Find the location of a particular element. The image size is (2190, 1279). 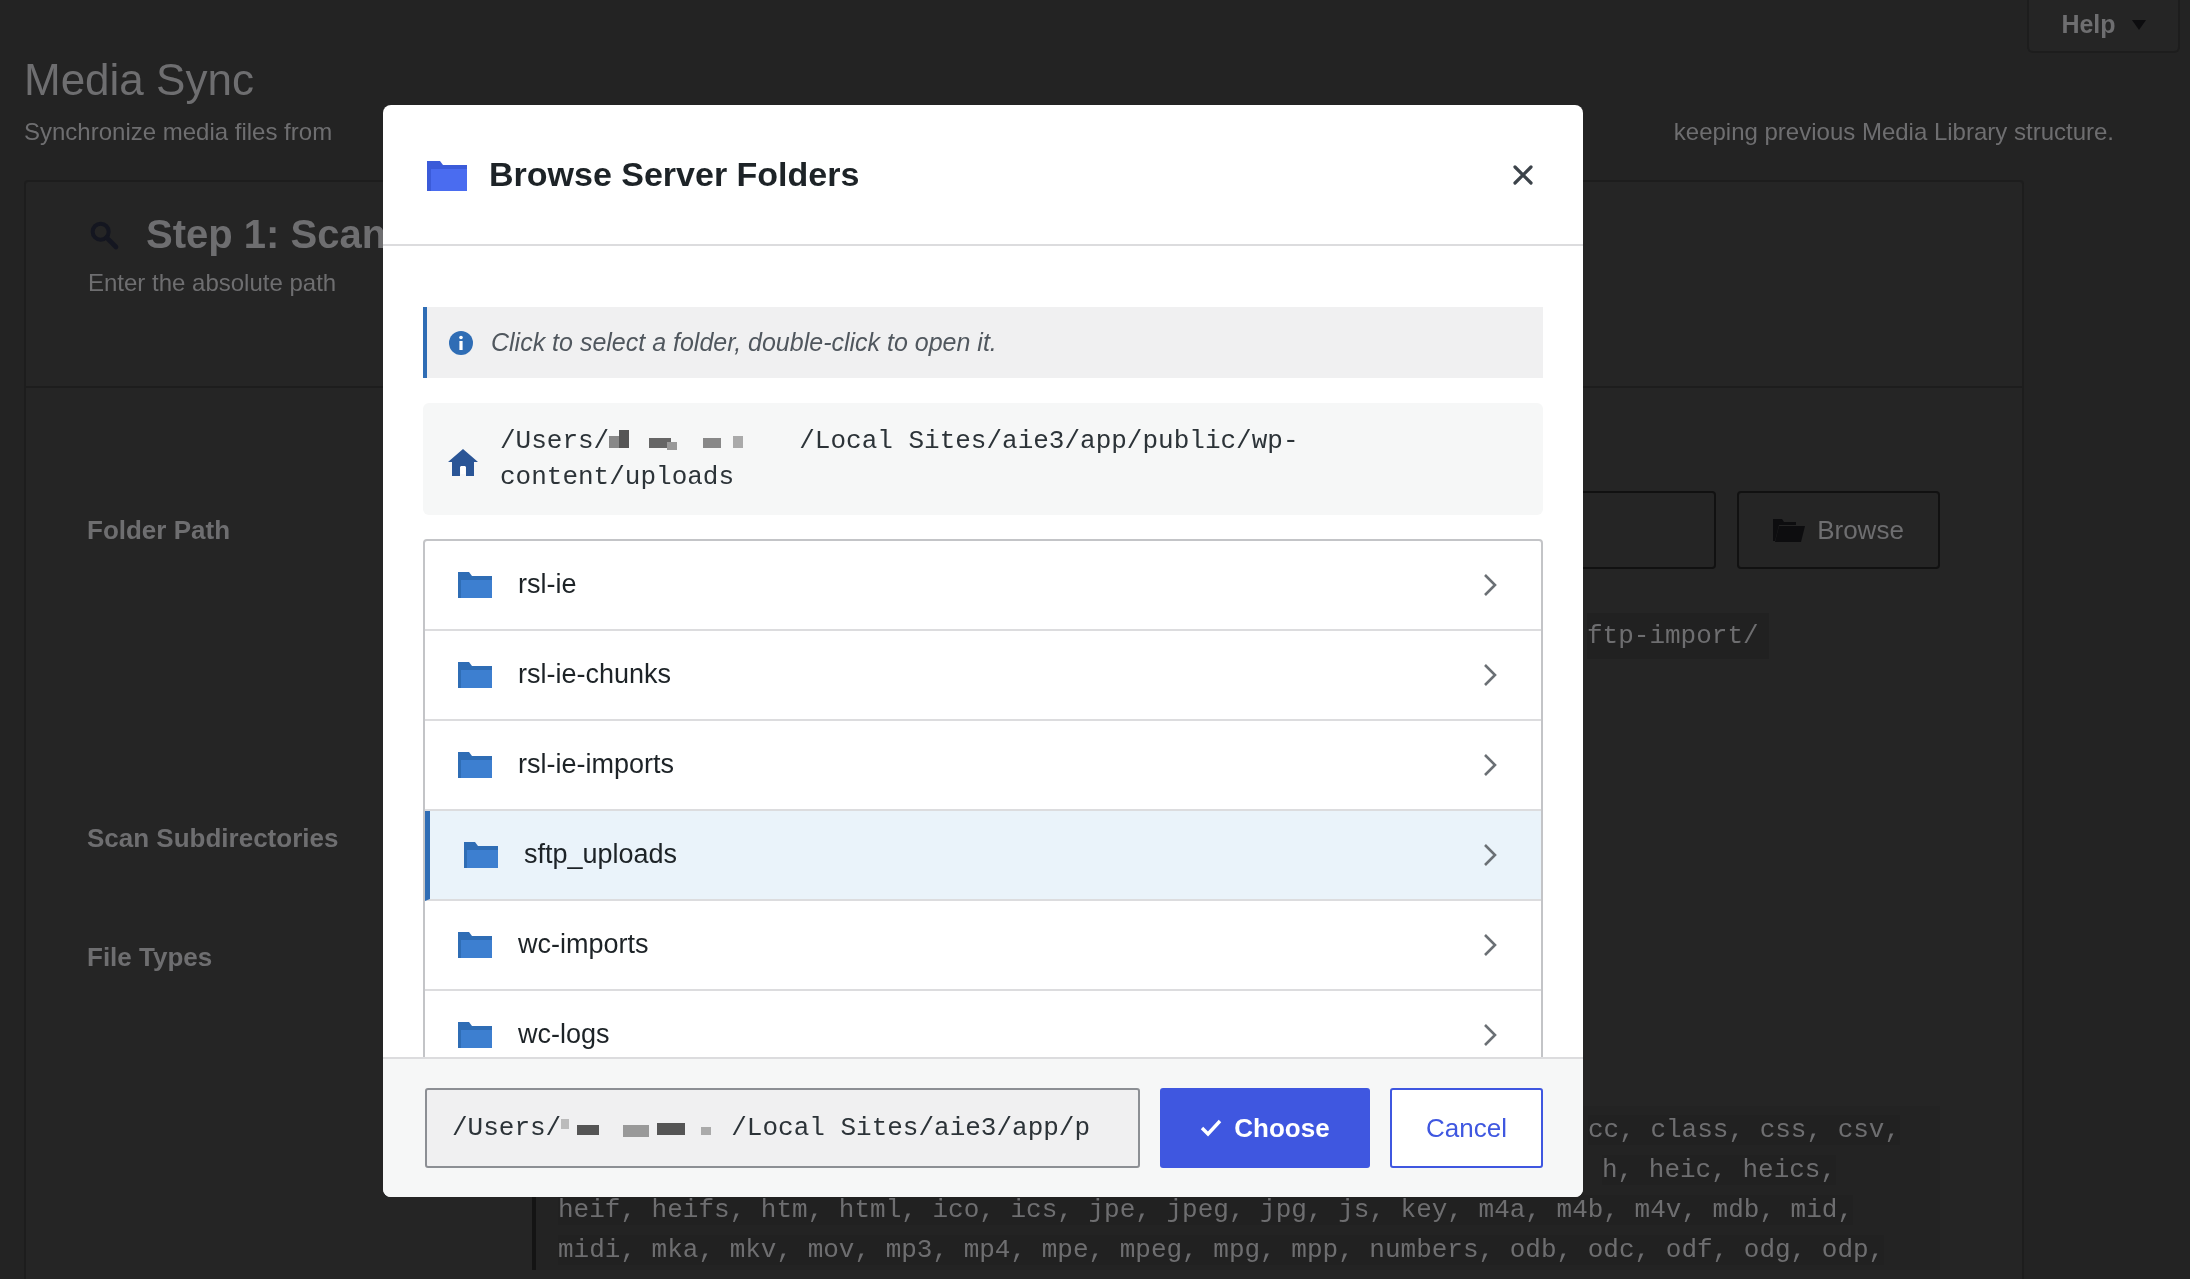

page-subtitle: keeping previous Media Library structure. is located at coordinates (1893, 132).